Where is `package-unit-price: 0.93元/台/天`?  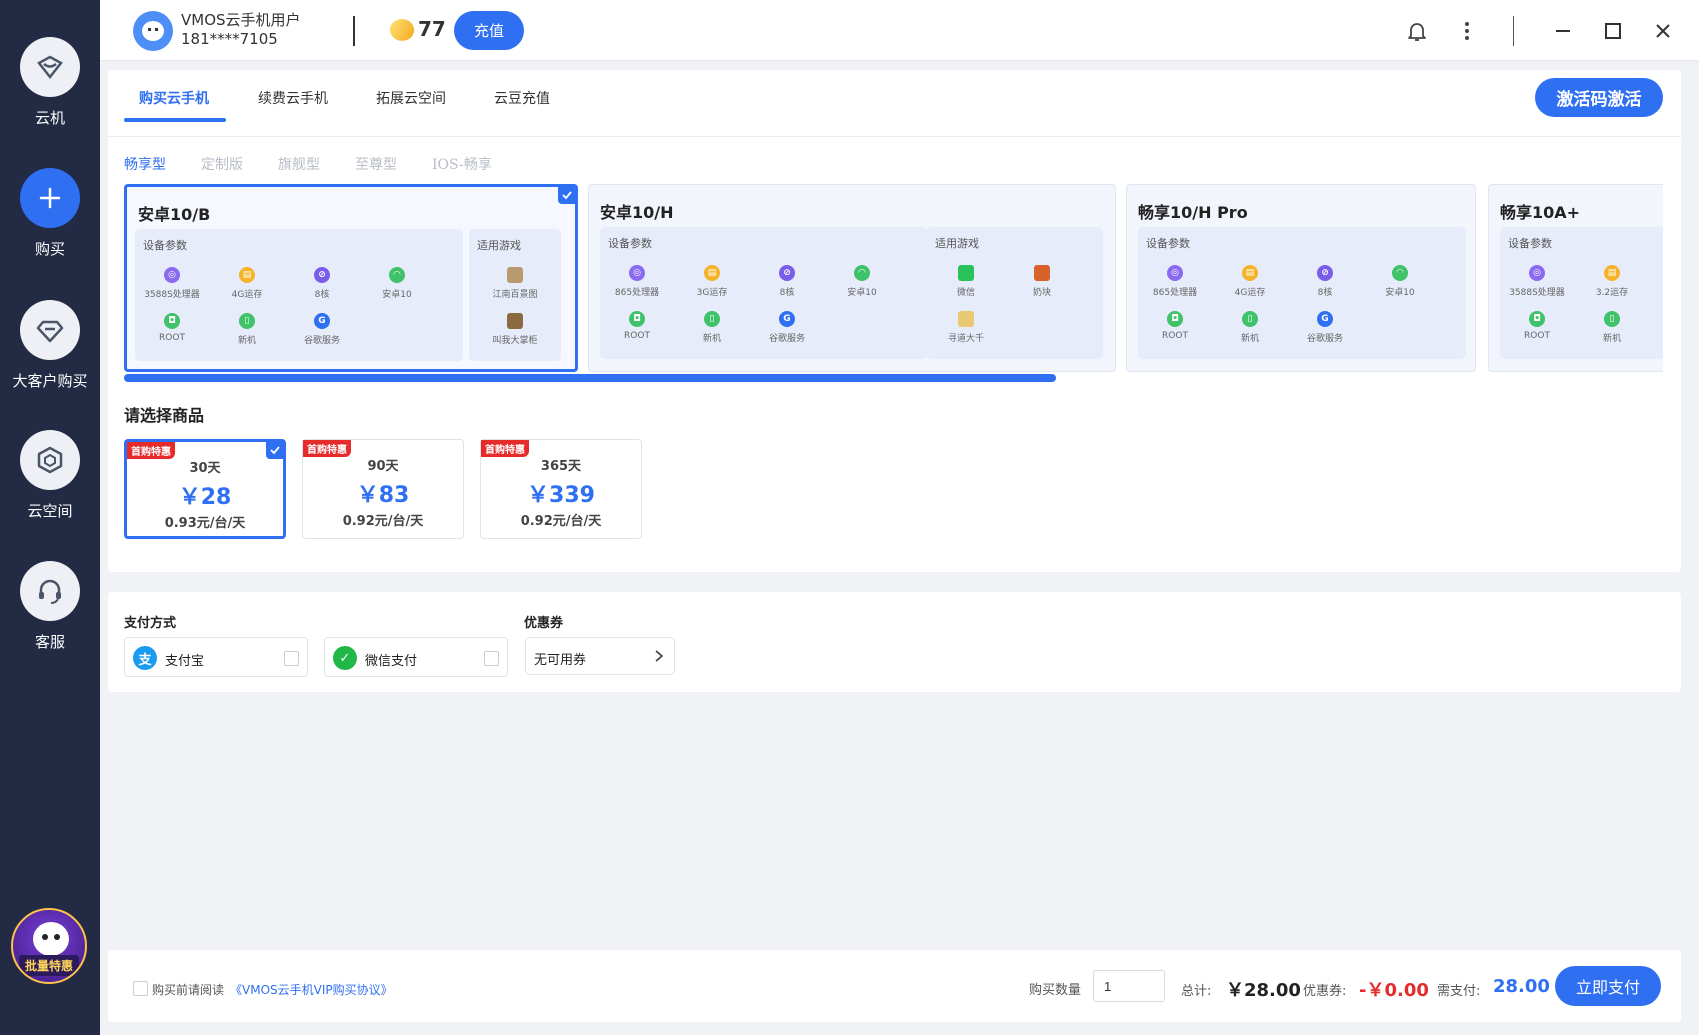
package-unit-price: 0.93元/台/天 is located at coordinates (205, 523).